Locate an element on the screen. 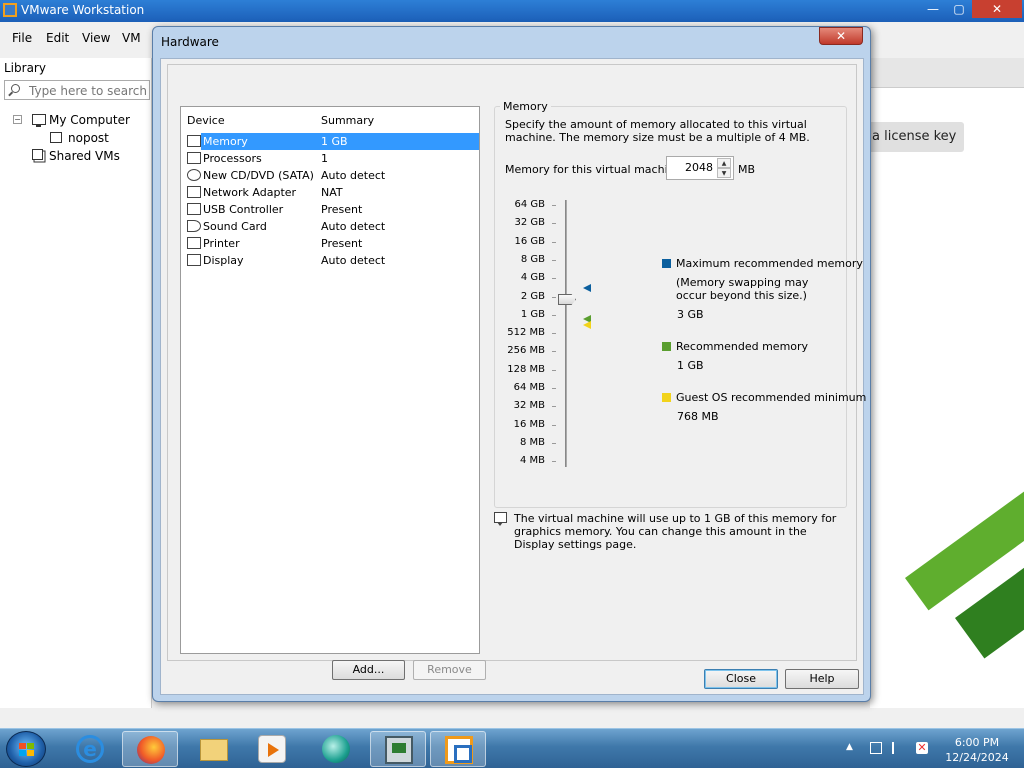  taskbar-vmware is located at coordinates (458, 749).